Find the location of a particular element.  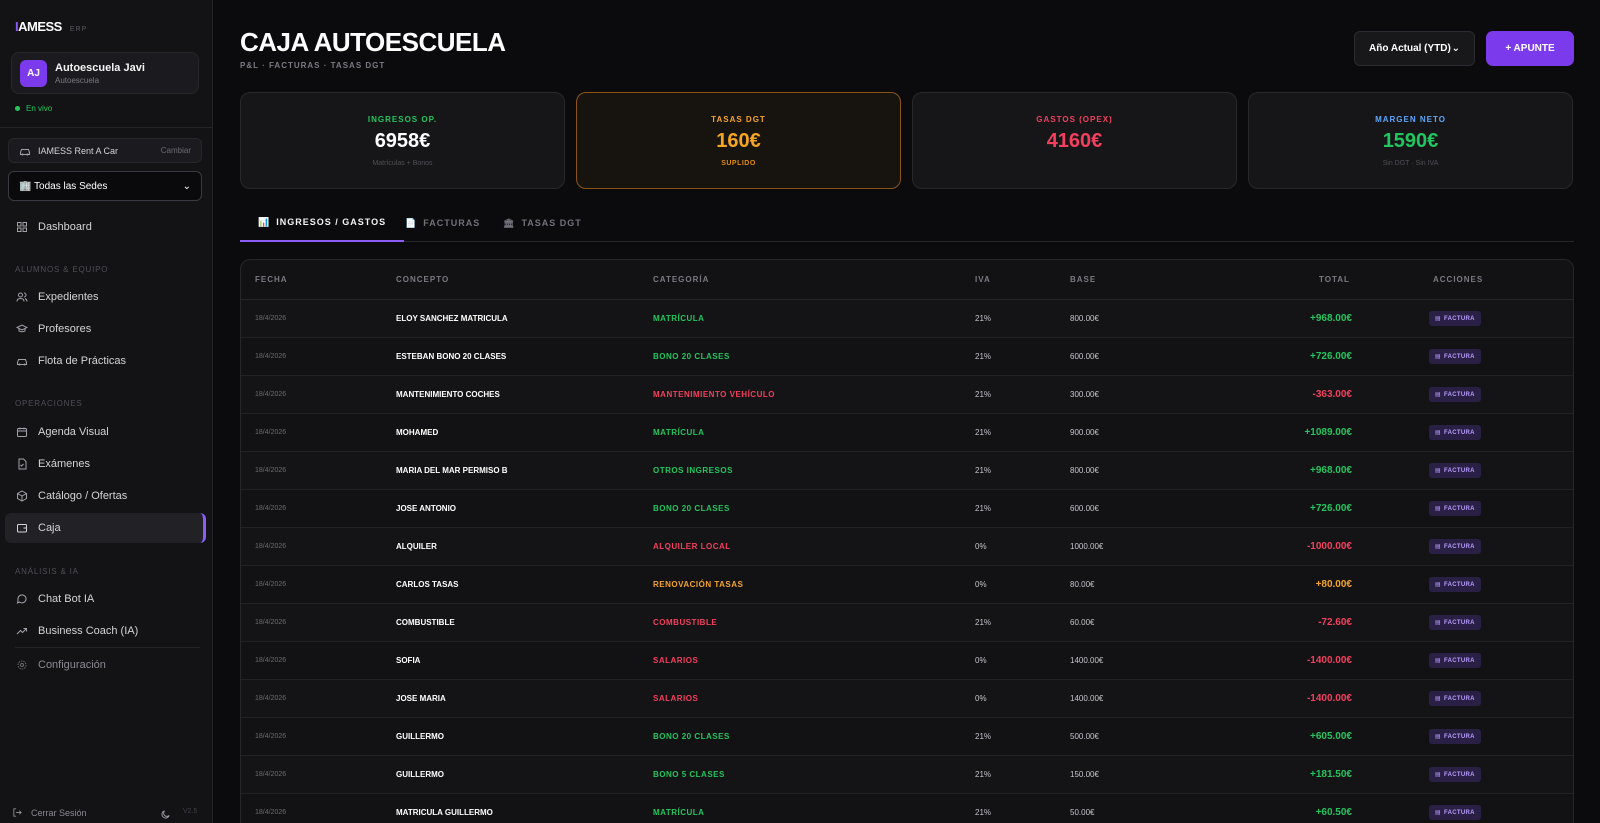

file-check-icon is located at coordinates (22, 464).